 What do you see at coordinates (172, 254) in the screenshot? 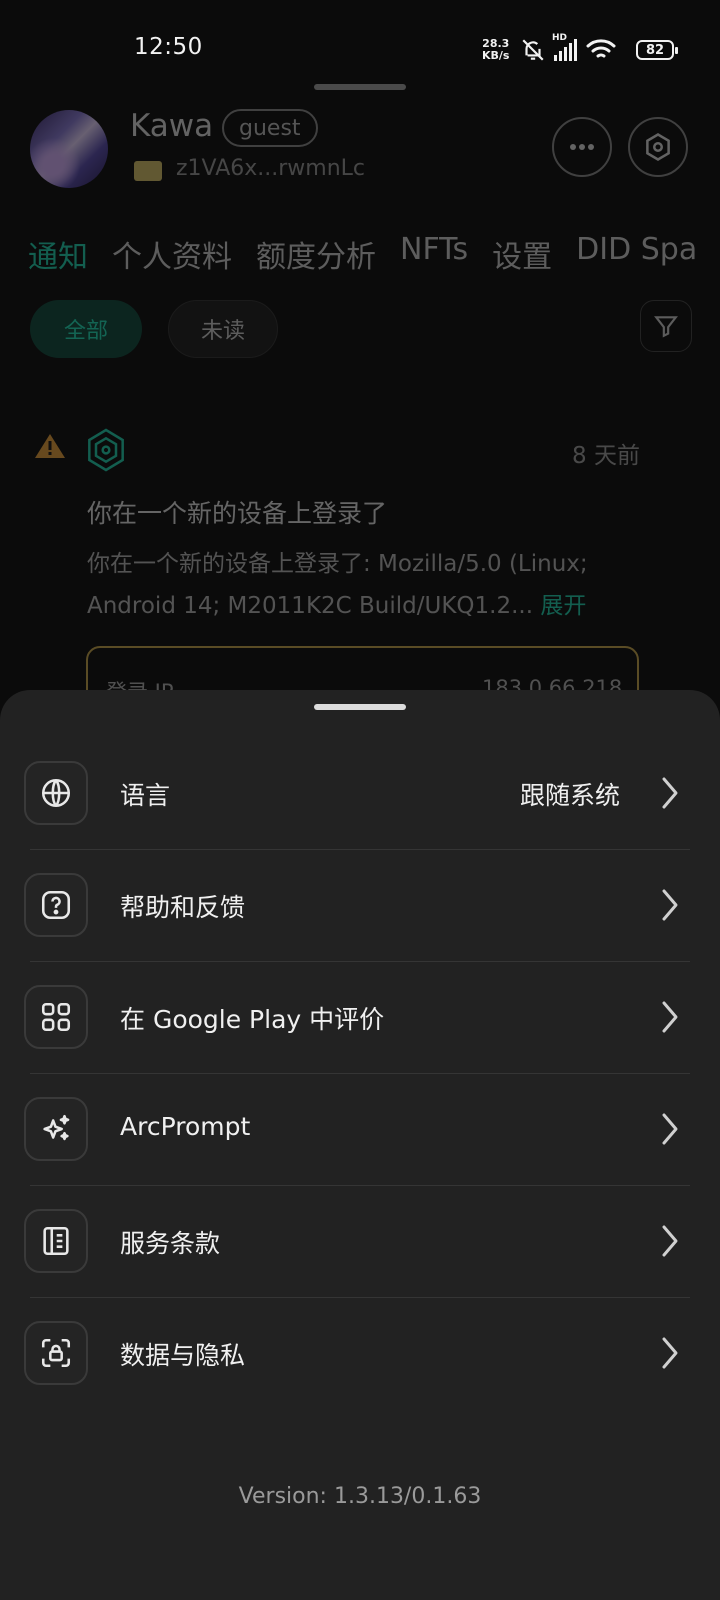
I see `tab-profile: 个人资料` at bounding box center [172, 254].